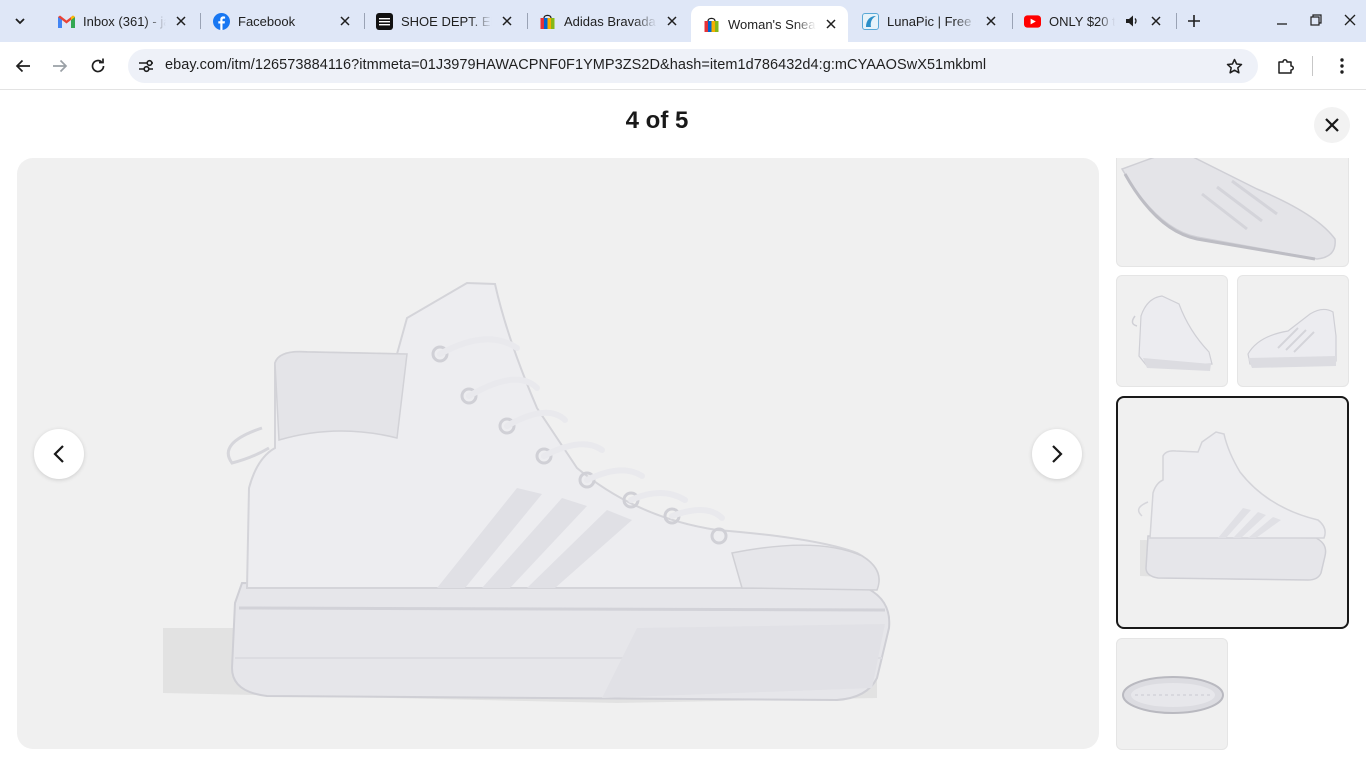  What do you see at coordinates (66, 21) in the screenshot?
I see `gmail-icon` at bounding box center [66, 21].